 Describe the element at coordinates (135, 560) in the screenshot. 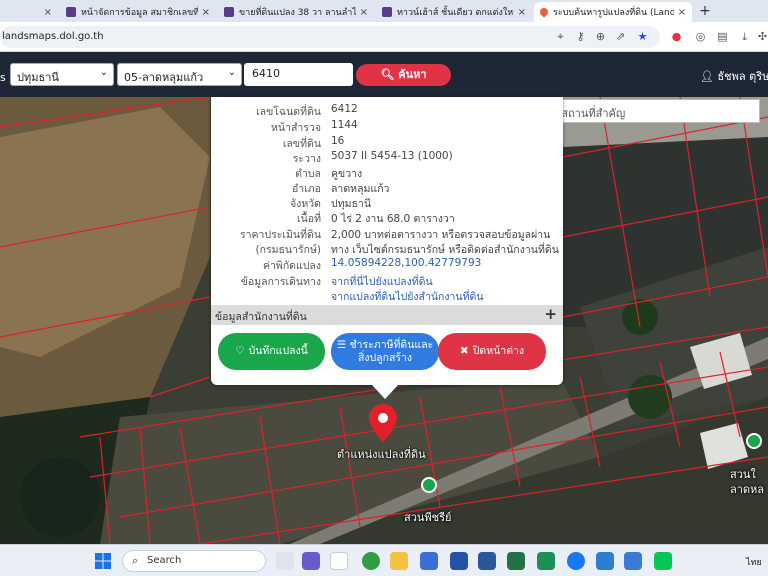

I see `search-icon: ⌕` at that location.